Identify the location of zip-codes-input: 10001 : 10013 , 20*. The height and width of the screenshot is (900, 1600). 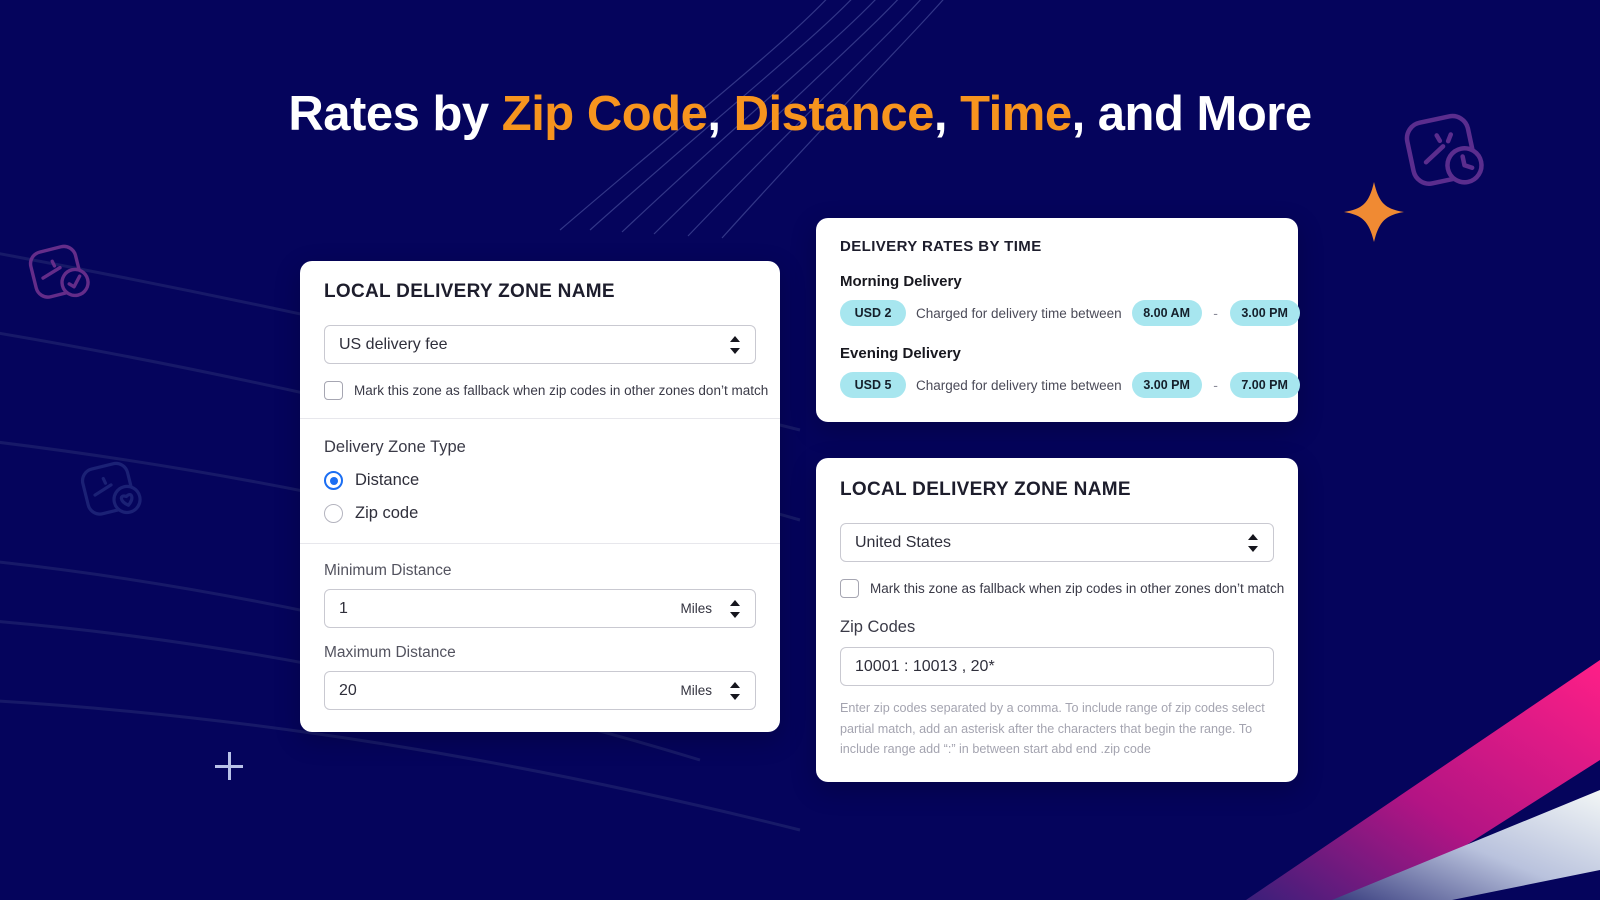
(1057, 666).